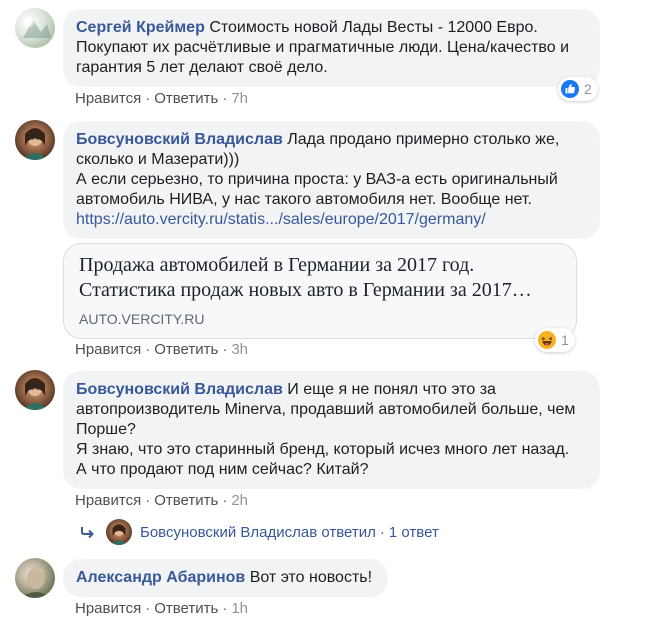  I want to click on reply-count: 1 ответ, so click(413, 532).